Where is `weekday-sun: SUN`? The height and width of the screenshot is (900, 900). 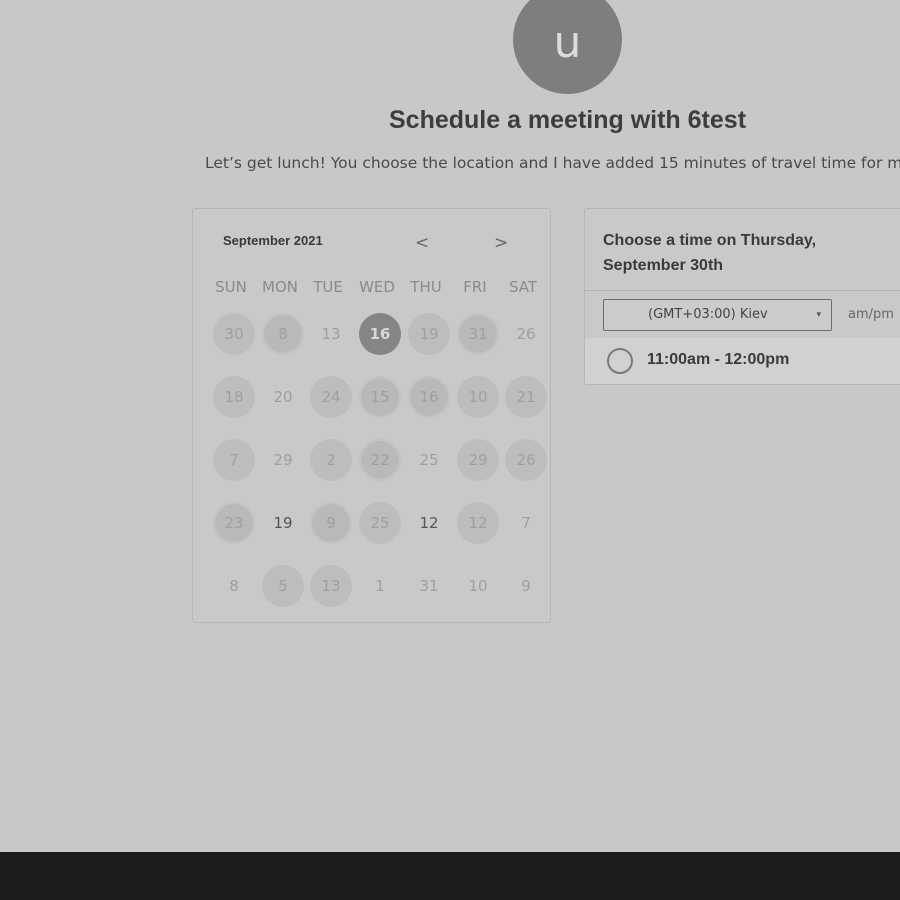
weekday-sun: SUN is located at coordinates (231, 287).